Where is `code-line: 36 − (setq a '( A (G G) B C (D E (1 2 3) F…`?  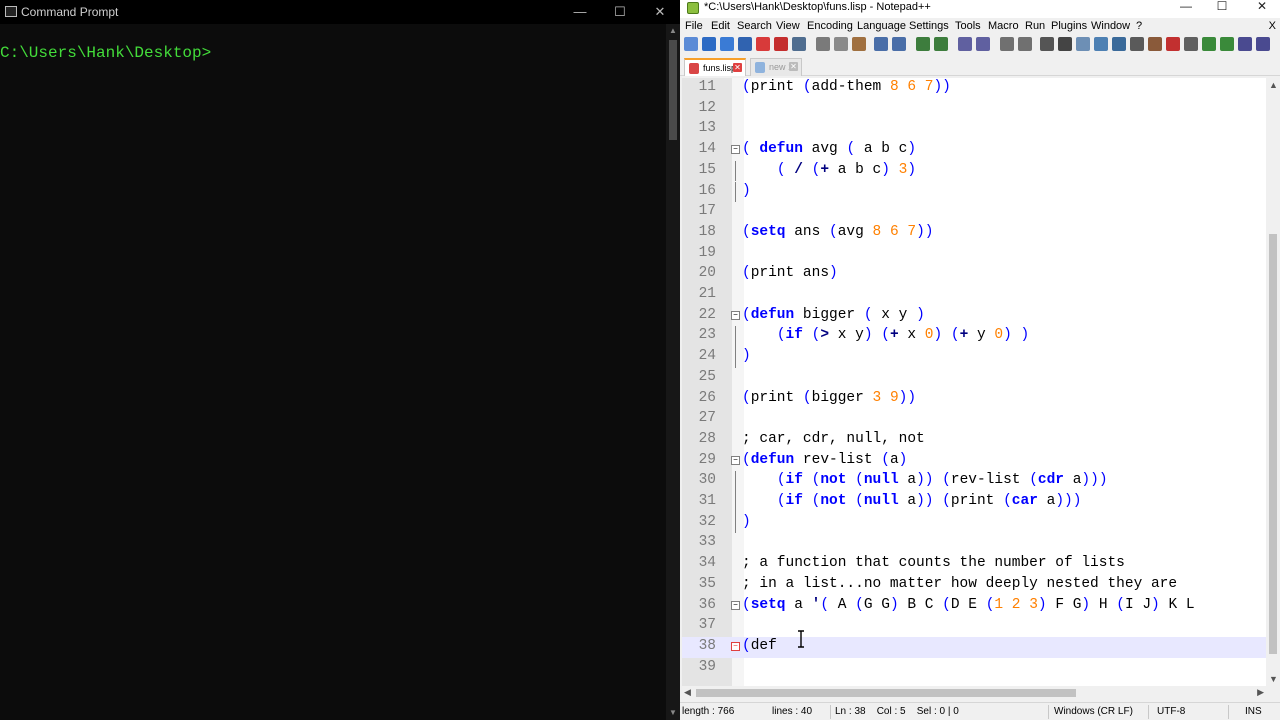 code-line: 36 − (setq a '( A (G G) B C (D E (1 2 3) F… is located at coordinates (974, 606).